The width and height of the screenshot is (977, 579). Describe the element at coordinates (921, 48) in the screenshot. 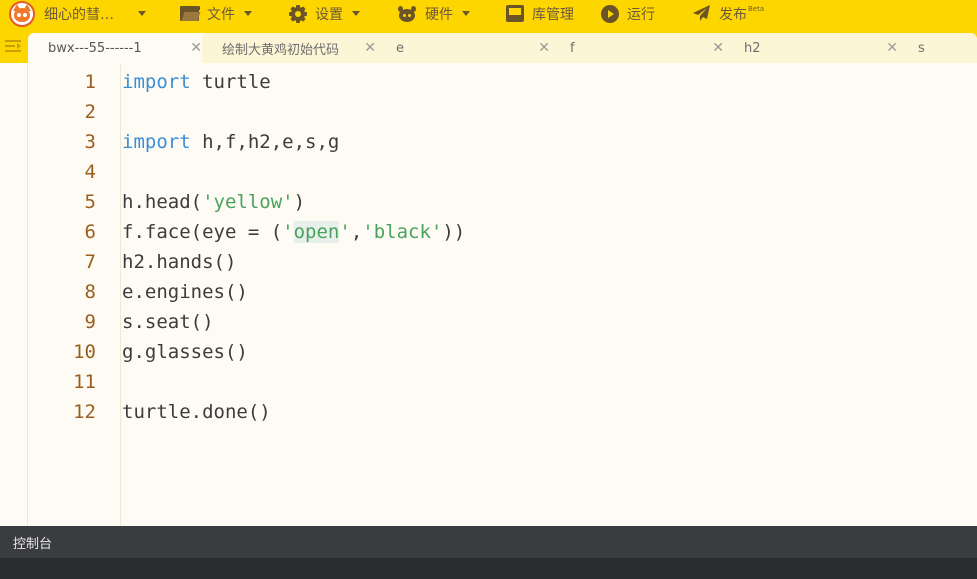

I see `tab-label: s` at that location.